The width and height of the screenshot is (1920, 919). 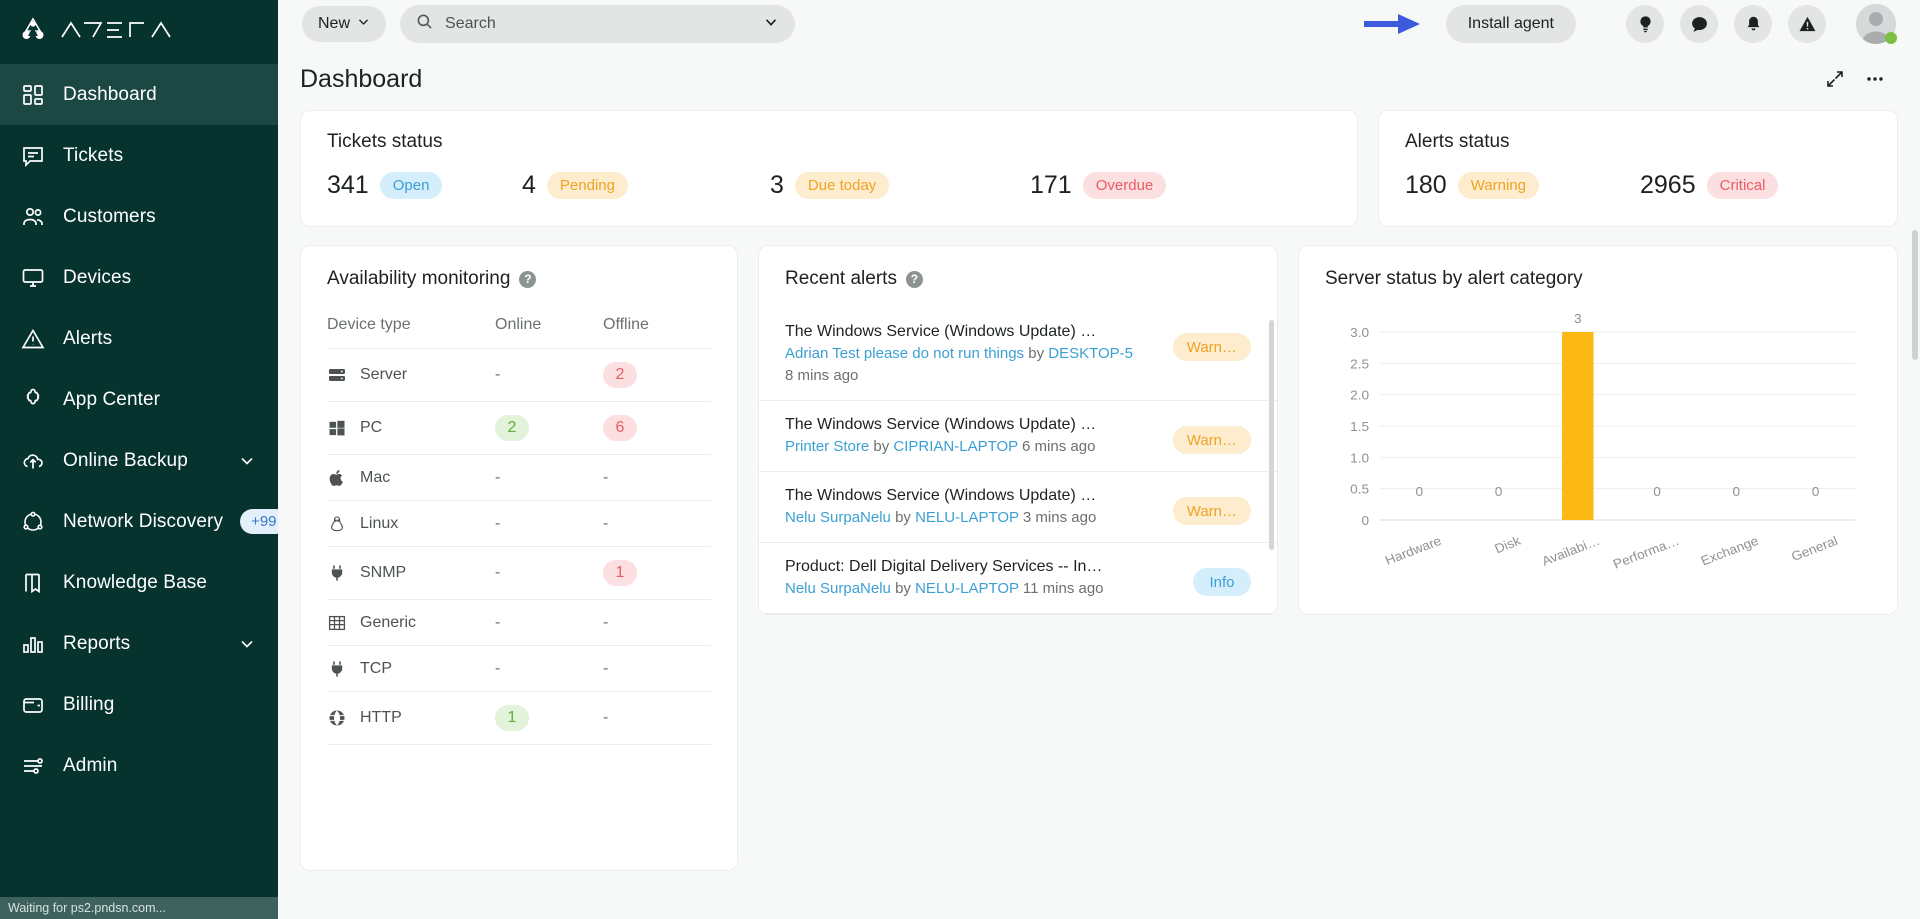 What do you see at coordinates (1522, 185) in the screenshot?
I see `alert-stat-warning: 180 Warning` at bounding box center [1522, 185].